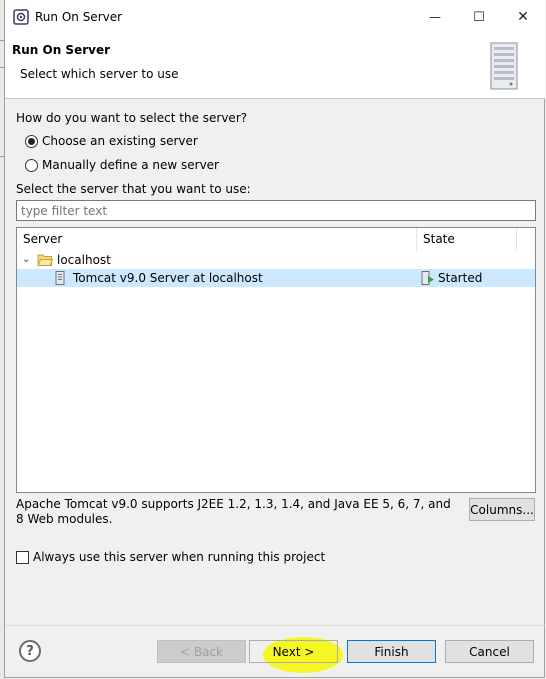 Image resolution: width=546 pixels, height=679 pixels. I want to click on minimize-button: —, so click(435, 17).